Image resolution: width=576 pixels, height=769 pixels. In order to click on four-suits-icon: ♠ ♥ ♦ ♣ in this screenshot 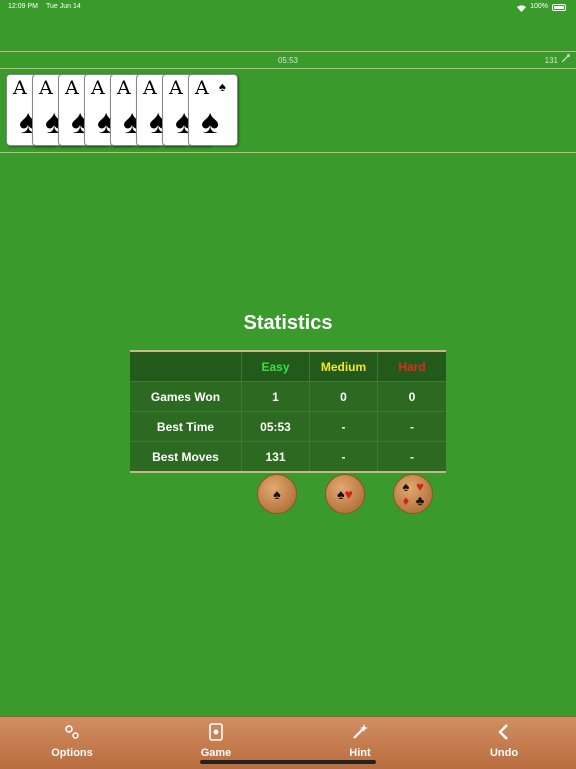, I will do `click(413, 494)`.